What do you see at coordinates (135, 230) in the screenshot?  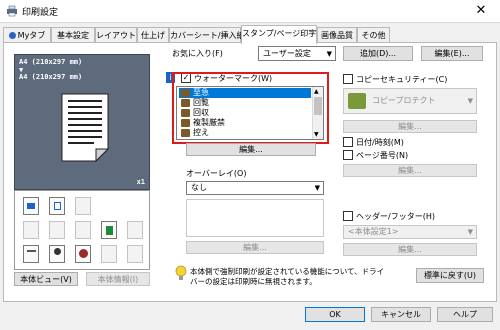 I see `stack-icon` at bounding box center [135, 230].